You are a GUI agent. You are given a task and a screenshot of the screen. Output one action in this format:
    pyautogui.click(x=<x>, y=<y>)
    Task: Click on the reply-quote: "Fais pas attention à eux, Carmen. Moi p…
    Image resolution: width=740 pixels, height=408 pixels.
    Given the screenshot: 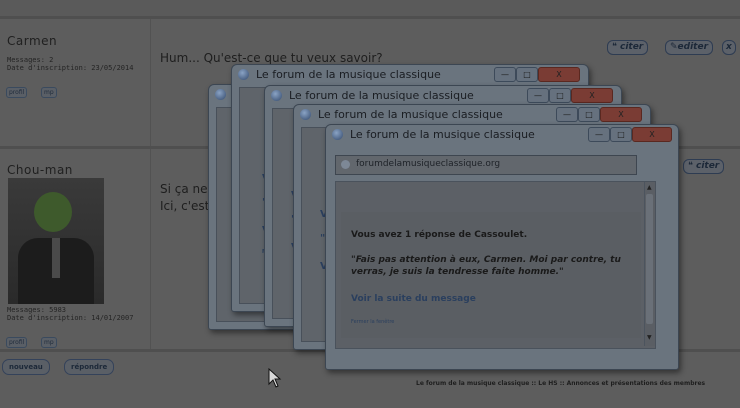 What is the action you would take?
    pyautogui.click(x=486, y=266)
    